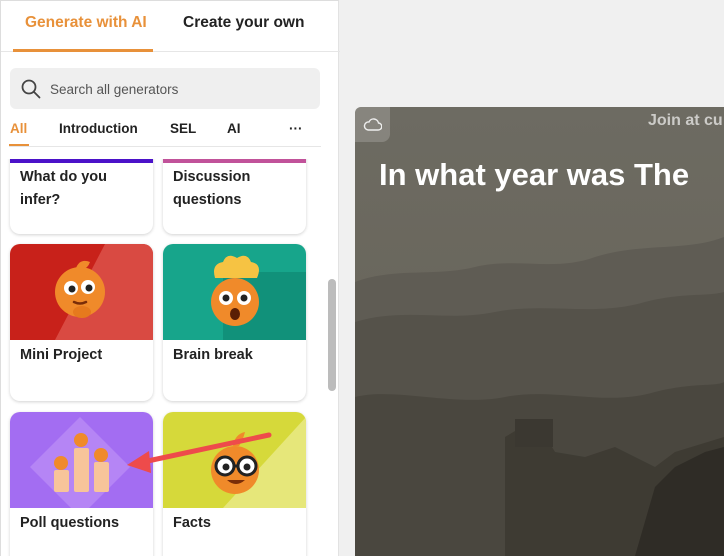 This screenshot has width=724, height=556. Describe the element at coordinates (296, 128) in the screenshot. I see `filter-more-button: ···` at that location.